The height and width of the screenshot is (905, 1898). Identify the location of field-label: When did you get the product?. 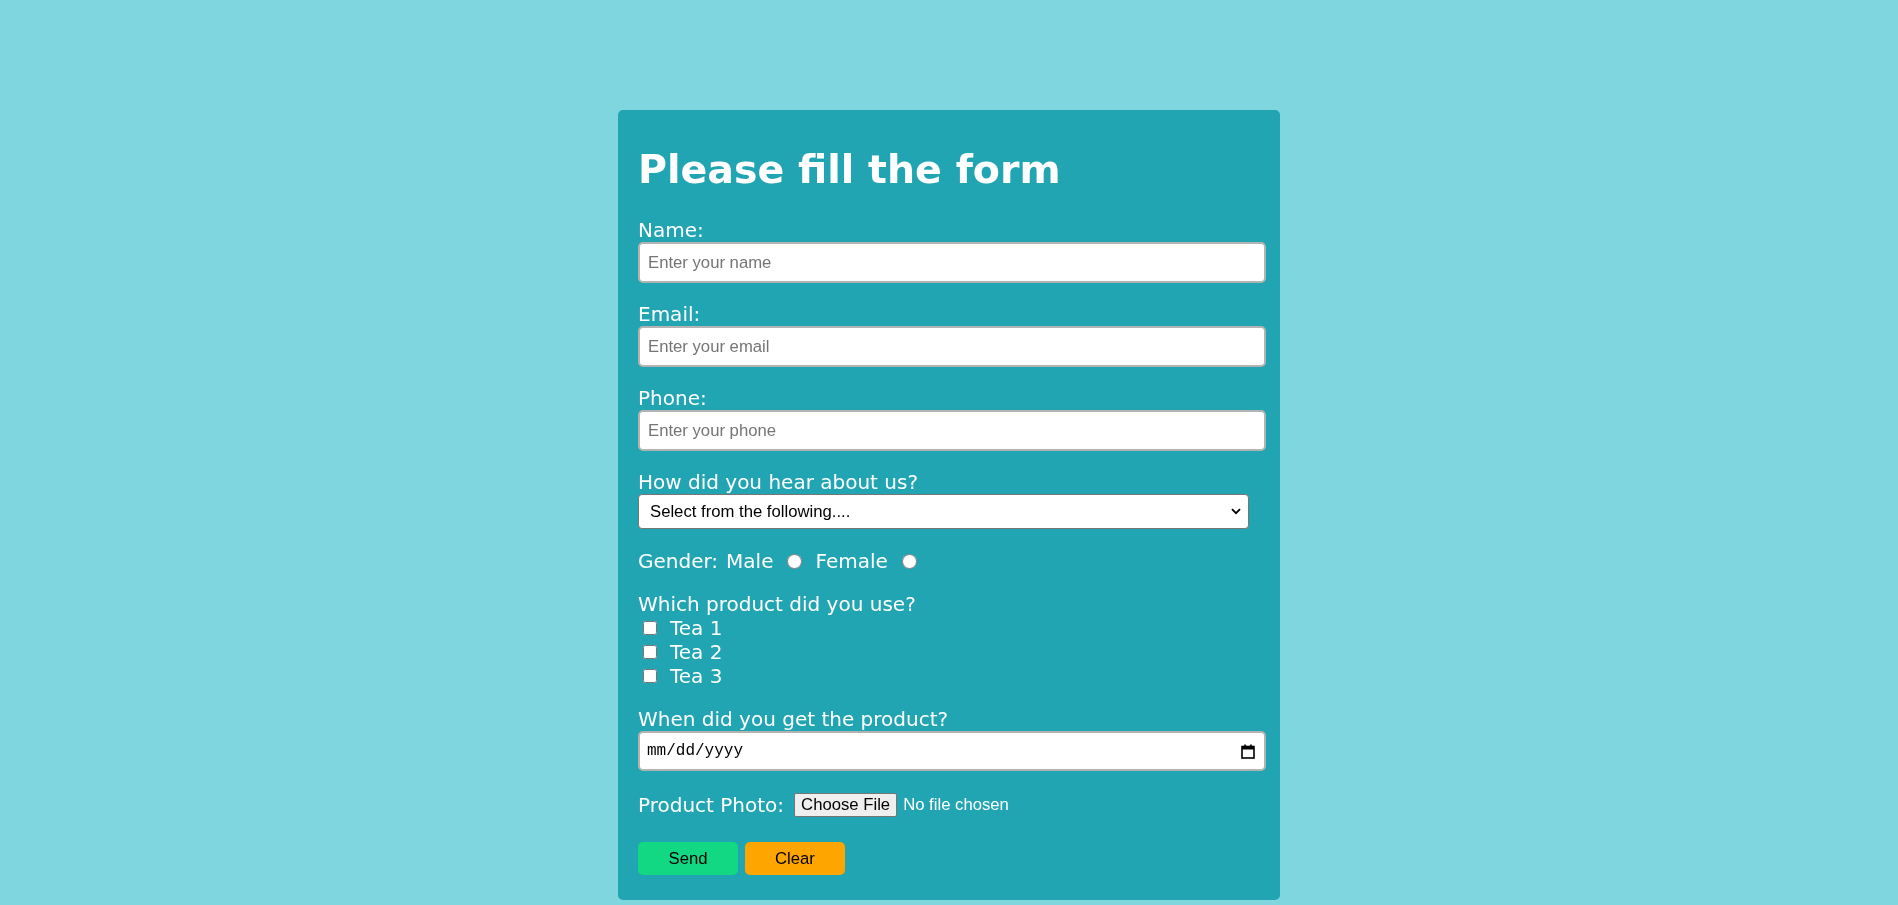
(793, 719).